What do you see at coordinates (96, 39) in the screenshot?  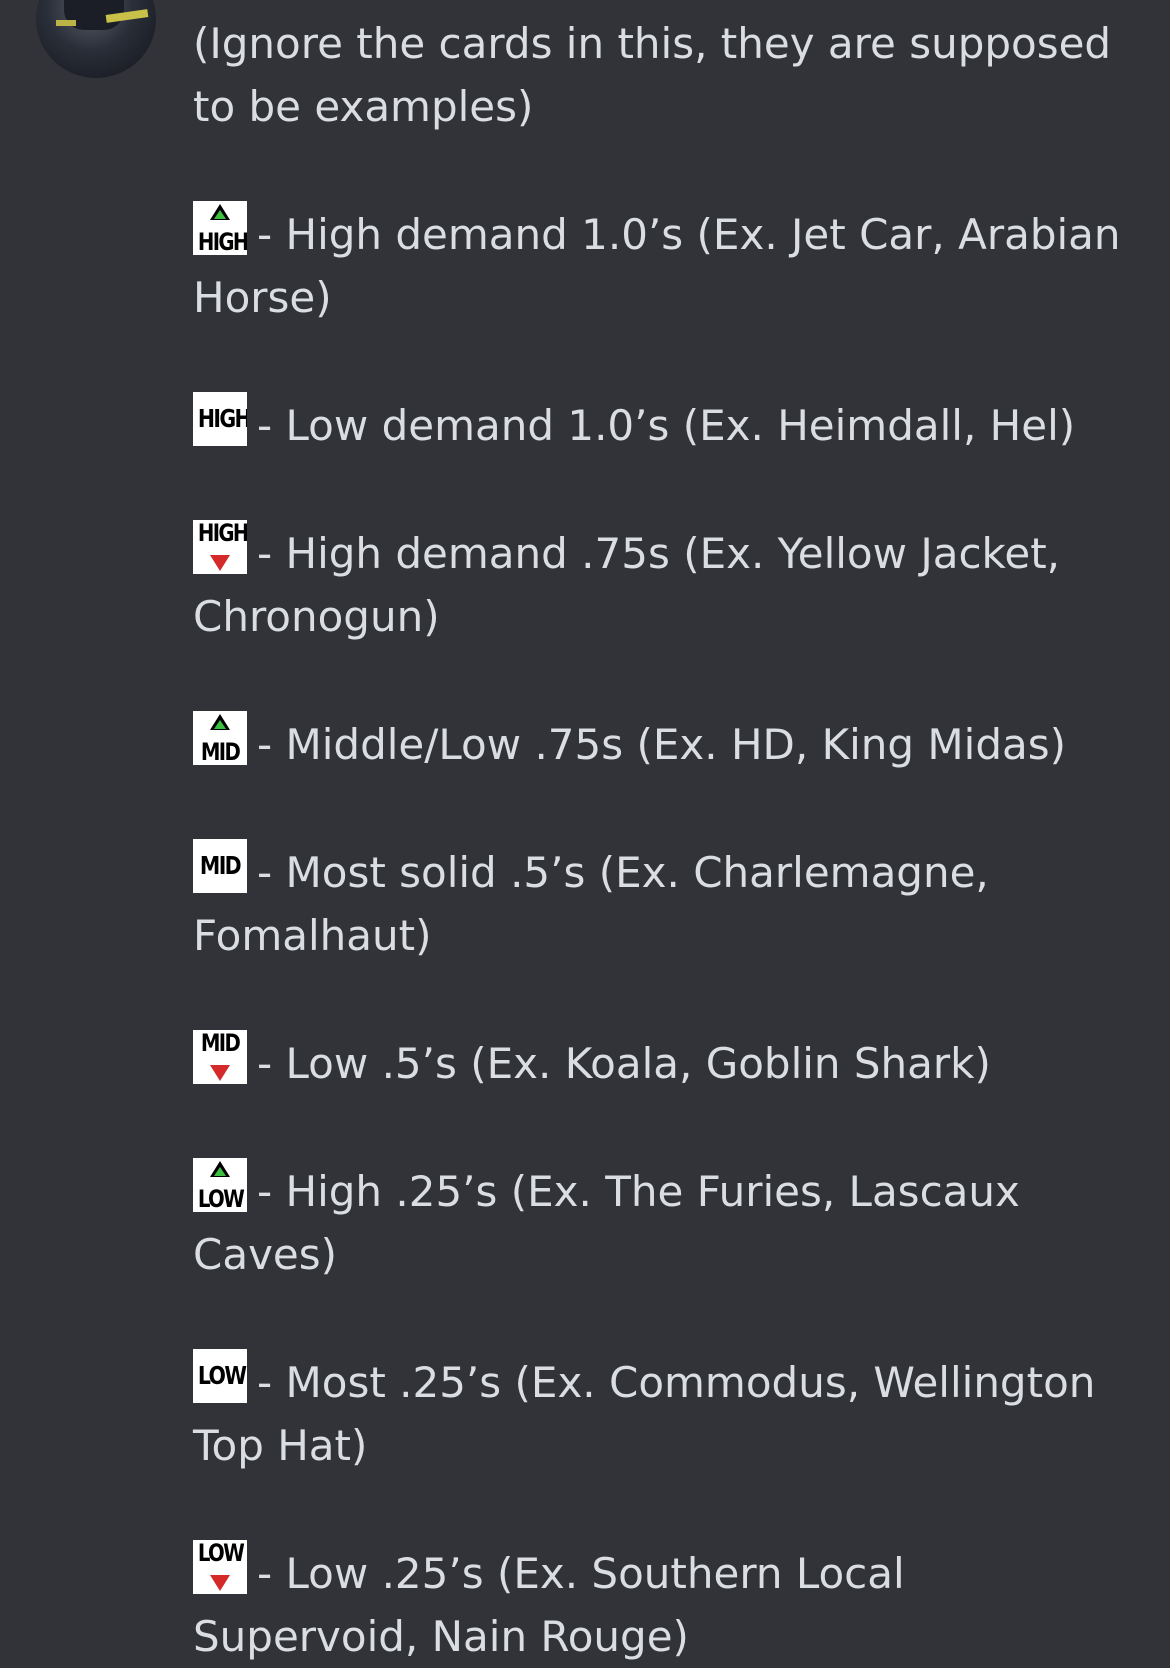 I see `user-avatar` at bounding box center [96, 39].